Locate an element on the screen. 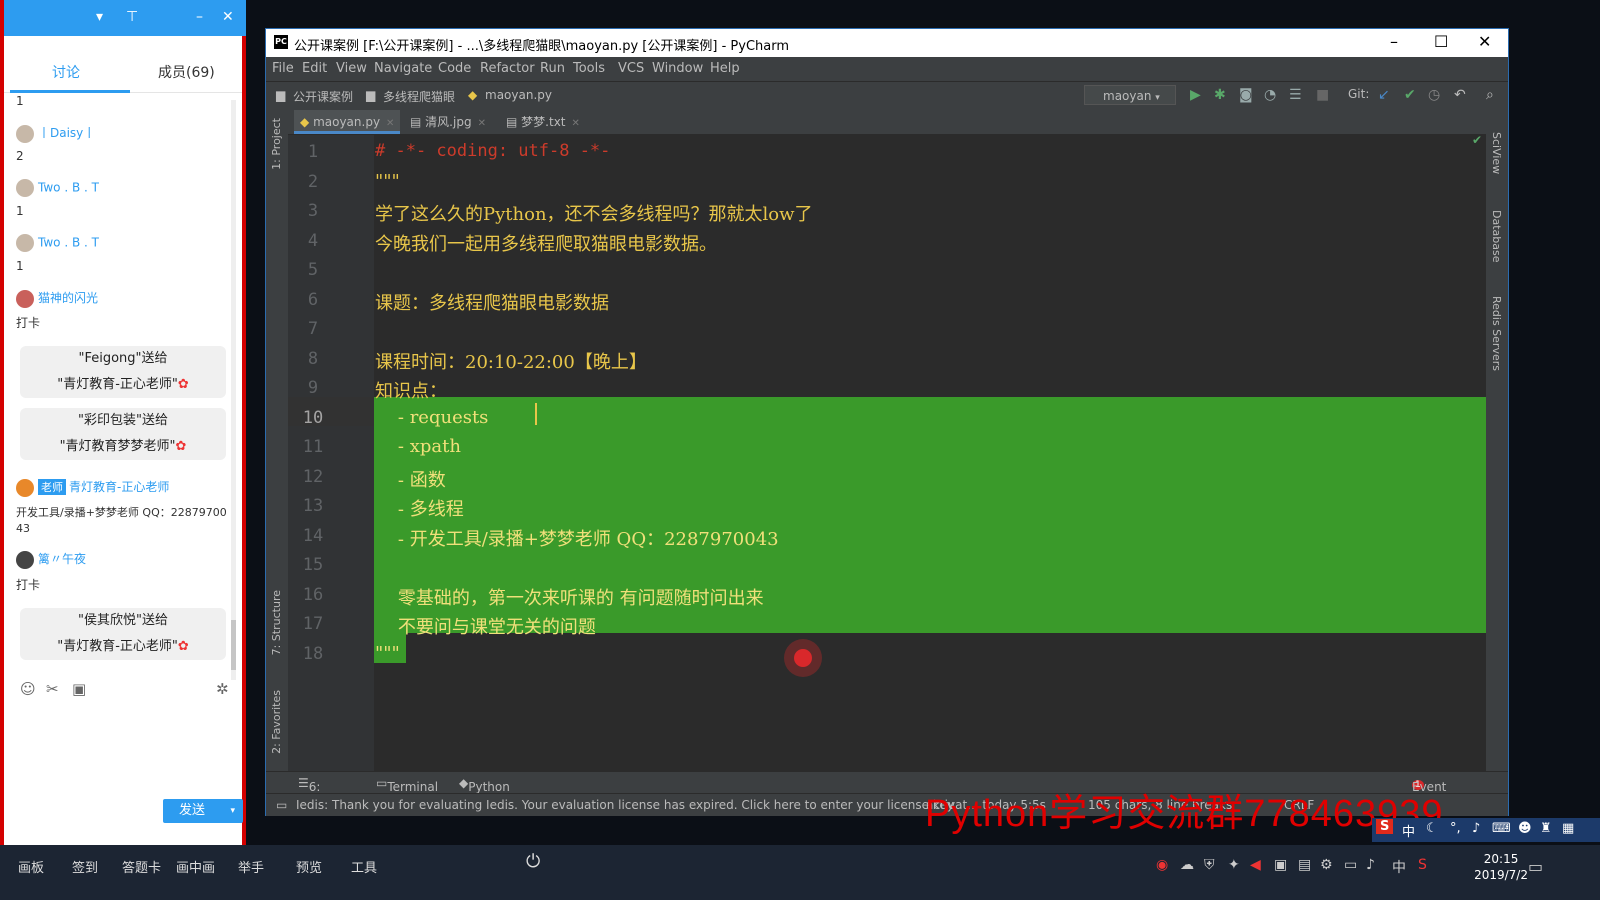  volume-icon: ♪ is located at coordinates (1370, 865).